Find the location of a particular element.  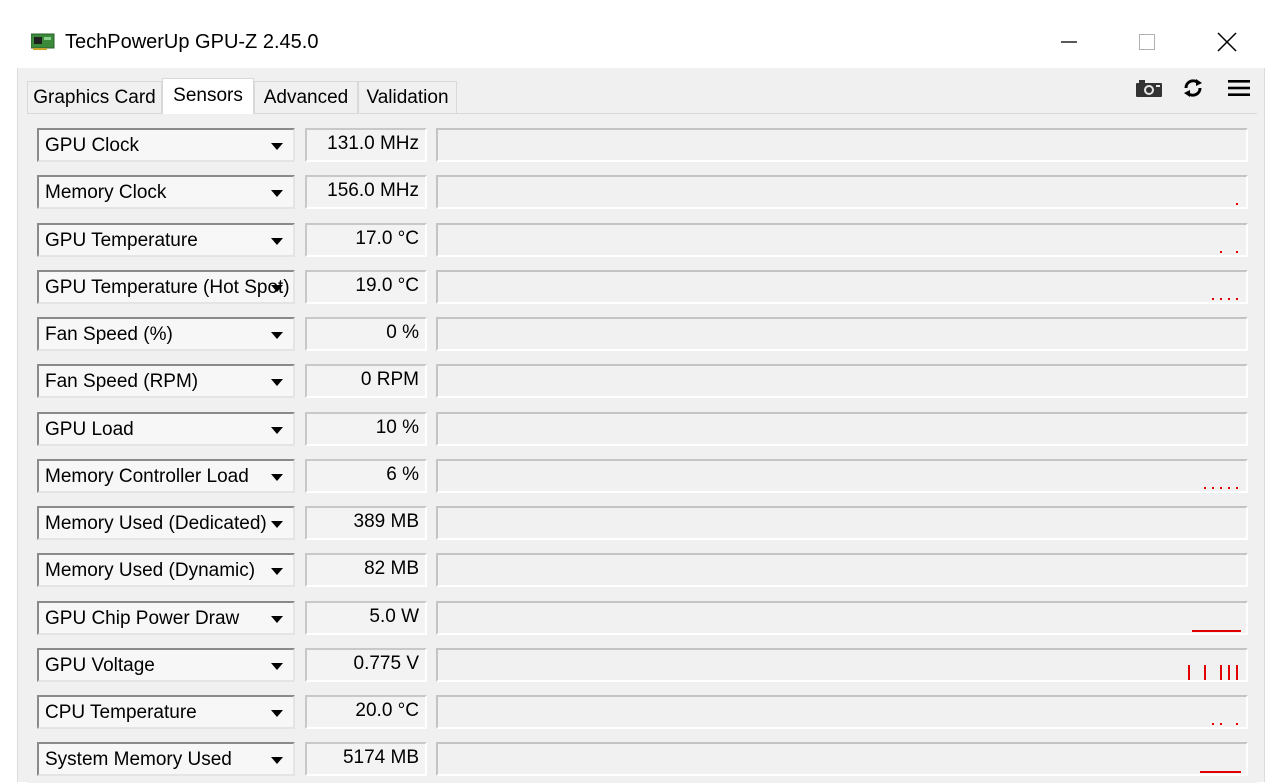

title-bar: TechPowerUp GPU-Z 2.45.0 is located at coordinates (639, 34).